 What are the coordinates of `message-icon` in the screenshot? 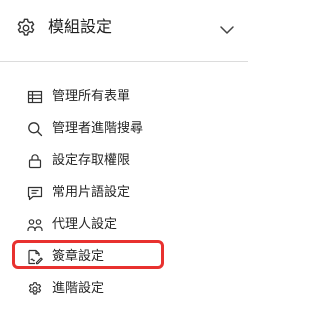 It's located at (35, 193).